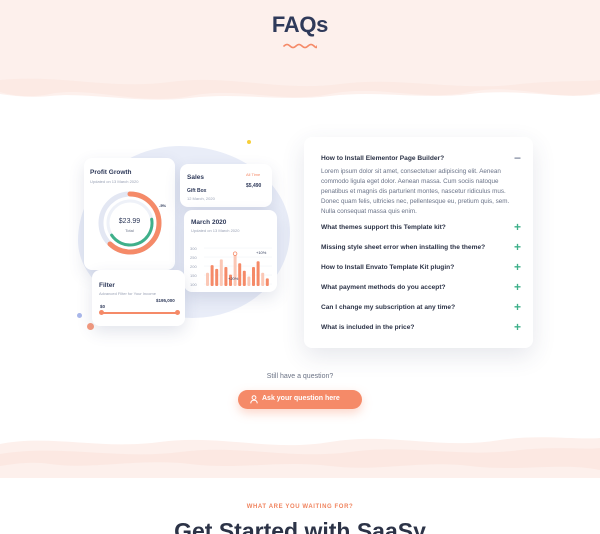  What do you see at coordinates (249, 142) in the screenshot?
I see `decor-dot-yellow` at bounding box center [249, 142].